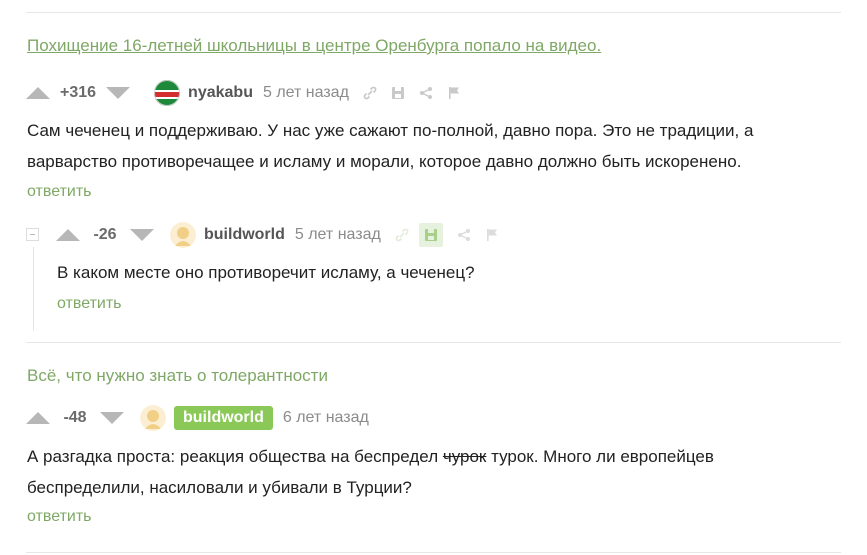 The width and height of the screenshot is (867, 555). Describe the element at coordinates (433, 342) in the screenshot. I see `thread-divider` at that location.